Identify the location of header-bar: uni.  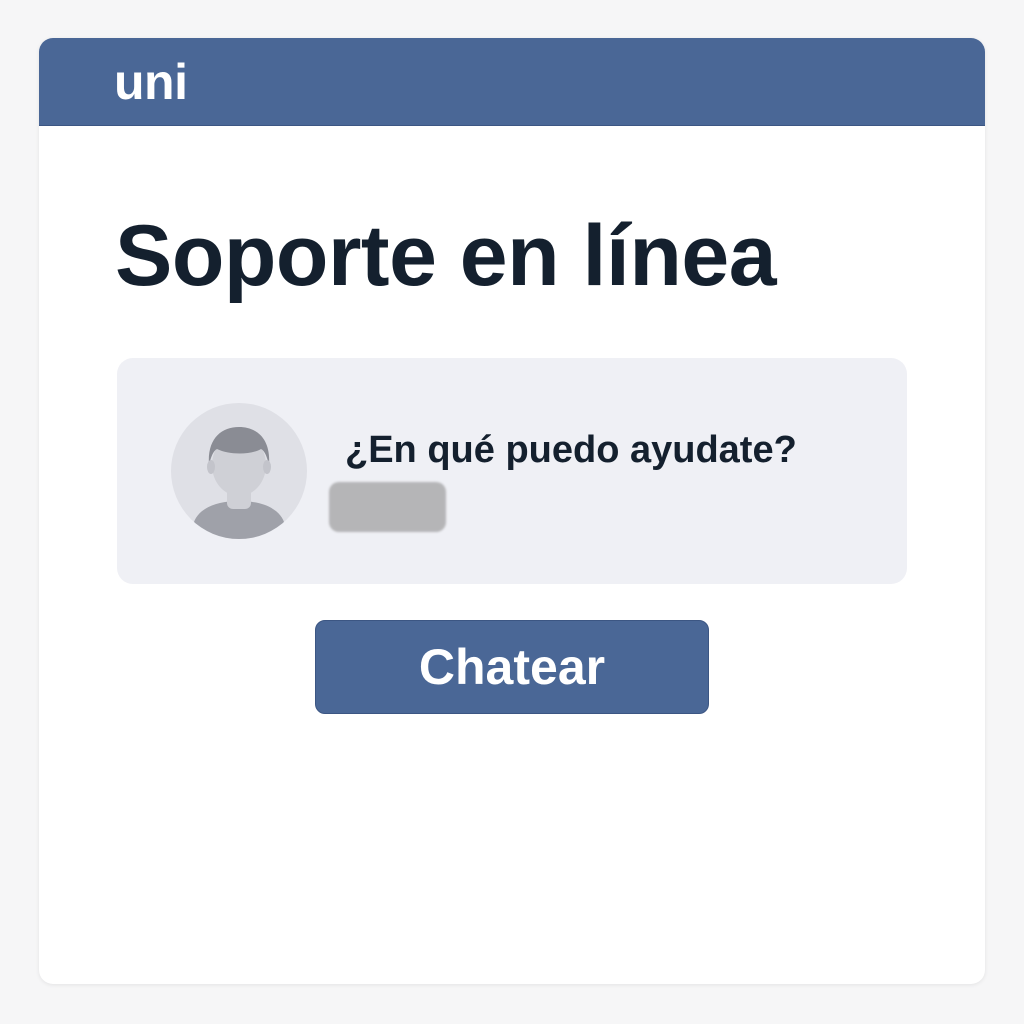
(512, 82).